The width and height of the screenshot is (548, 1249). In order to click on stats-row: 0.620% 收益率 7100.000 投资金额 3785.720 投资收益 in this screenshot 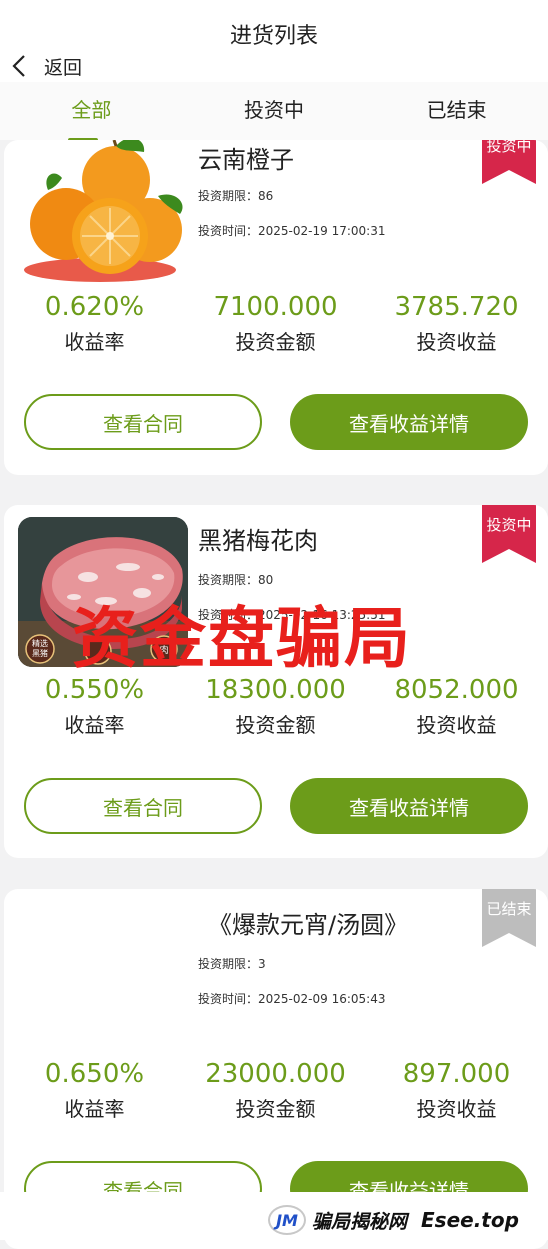, I will do `click(276, 323)`.